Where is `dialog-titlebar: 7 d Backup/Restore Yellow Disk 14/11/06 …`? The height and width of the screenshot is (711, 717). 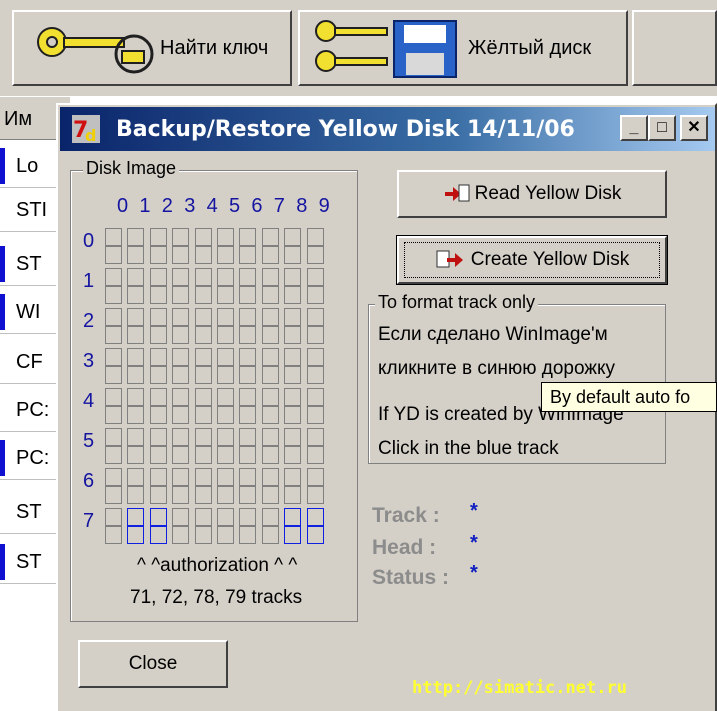
dialog-titlebar: 7 d Backup/Restore Yellow Disk 14/11/06 … is located at coordinates (387, 129).